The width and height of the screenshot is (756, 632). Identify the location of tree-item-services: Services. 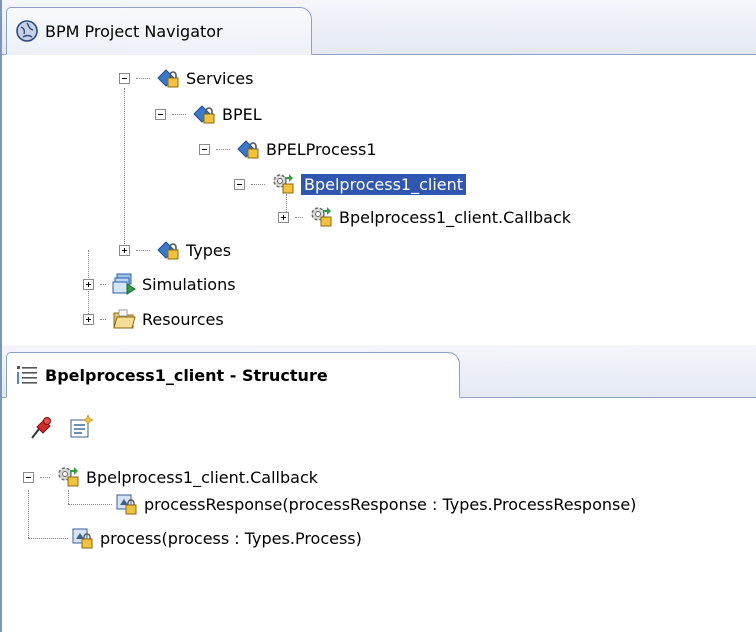
(186, 78).